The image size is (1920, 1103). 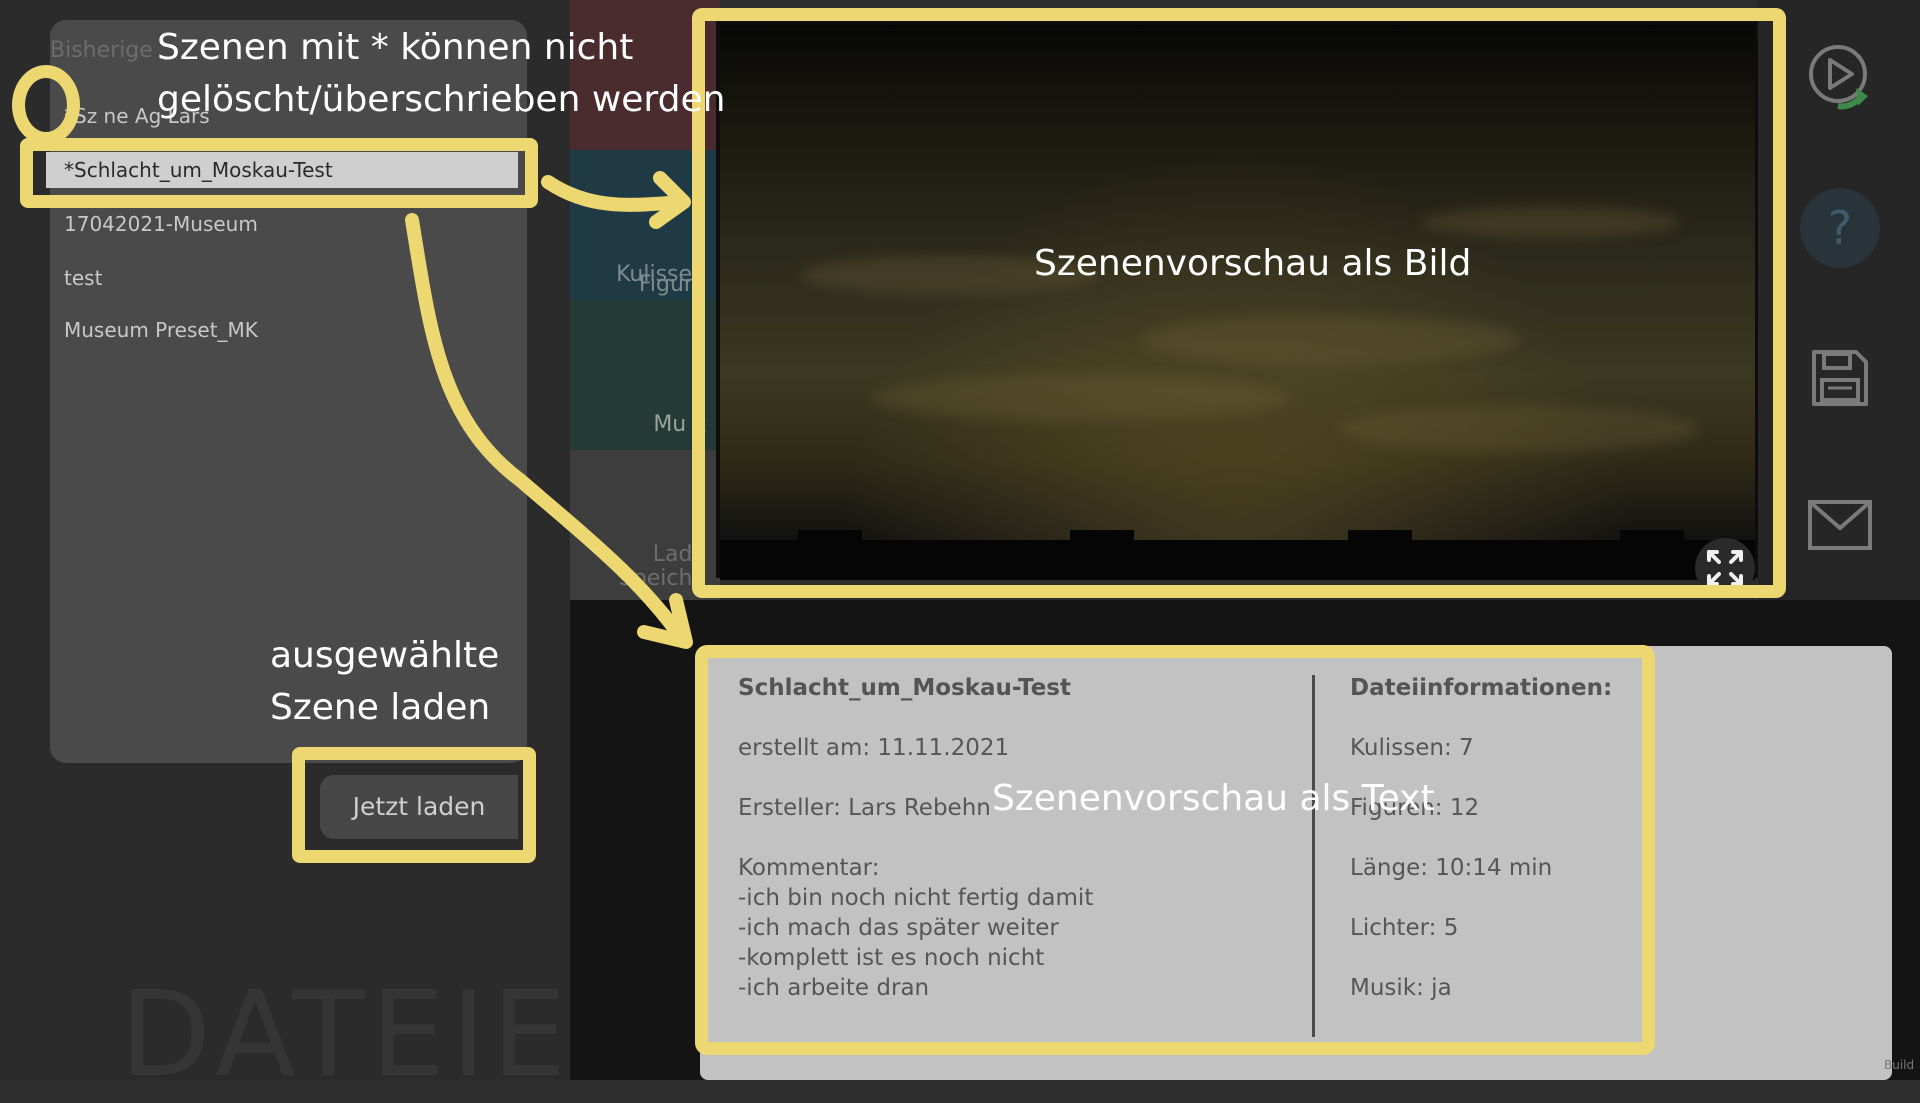 What do you see at coordinates (395, 47) in the screenshot?
I see `note-line: Szenen mit * können nicht` at bounding box center [395, 47].